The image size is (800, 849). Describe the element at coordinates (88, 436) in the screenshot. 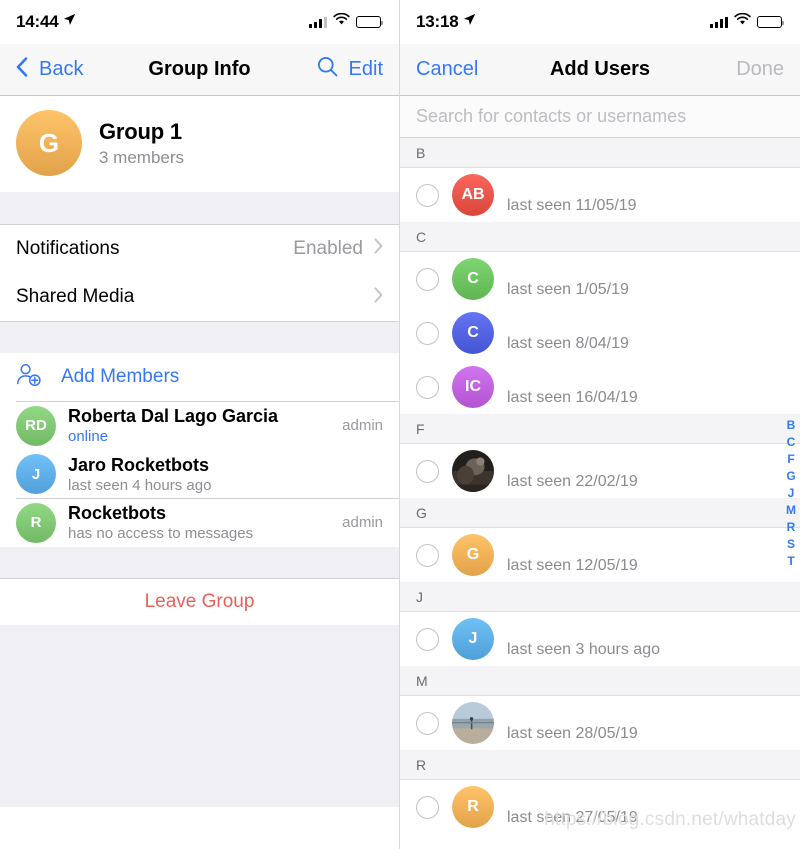

I see `member-status: online` at that location.